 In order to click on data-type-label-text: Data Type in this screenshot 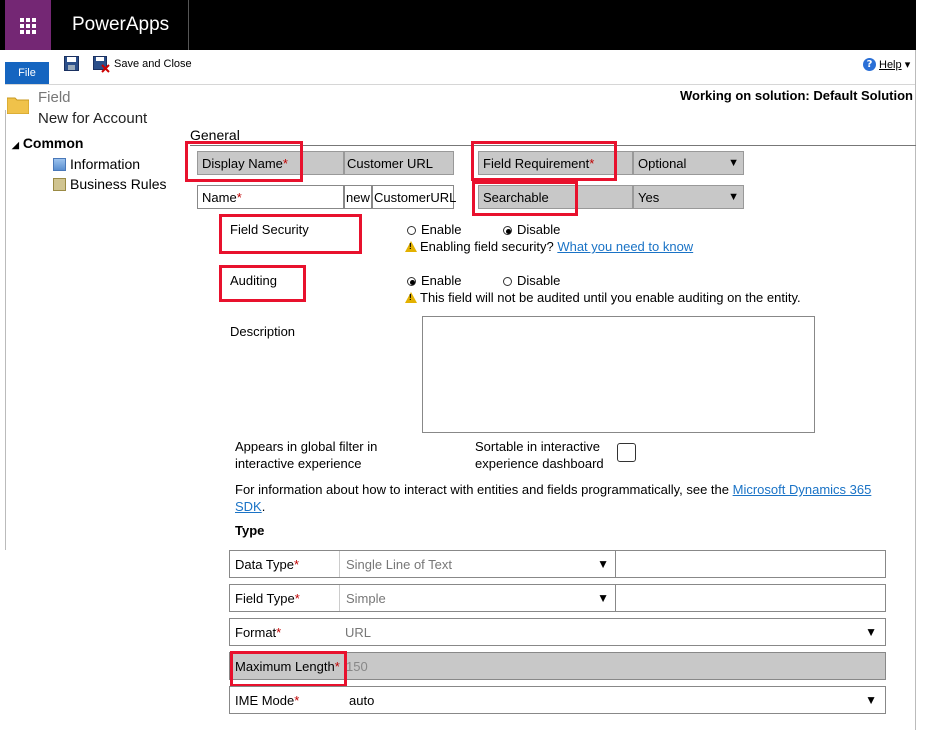, I will do `click(265, 564)`.